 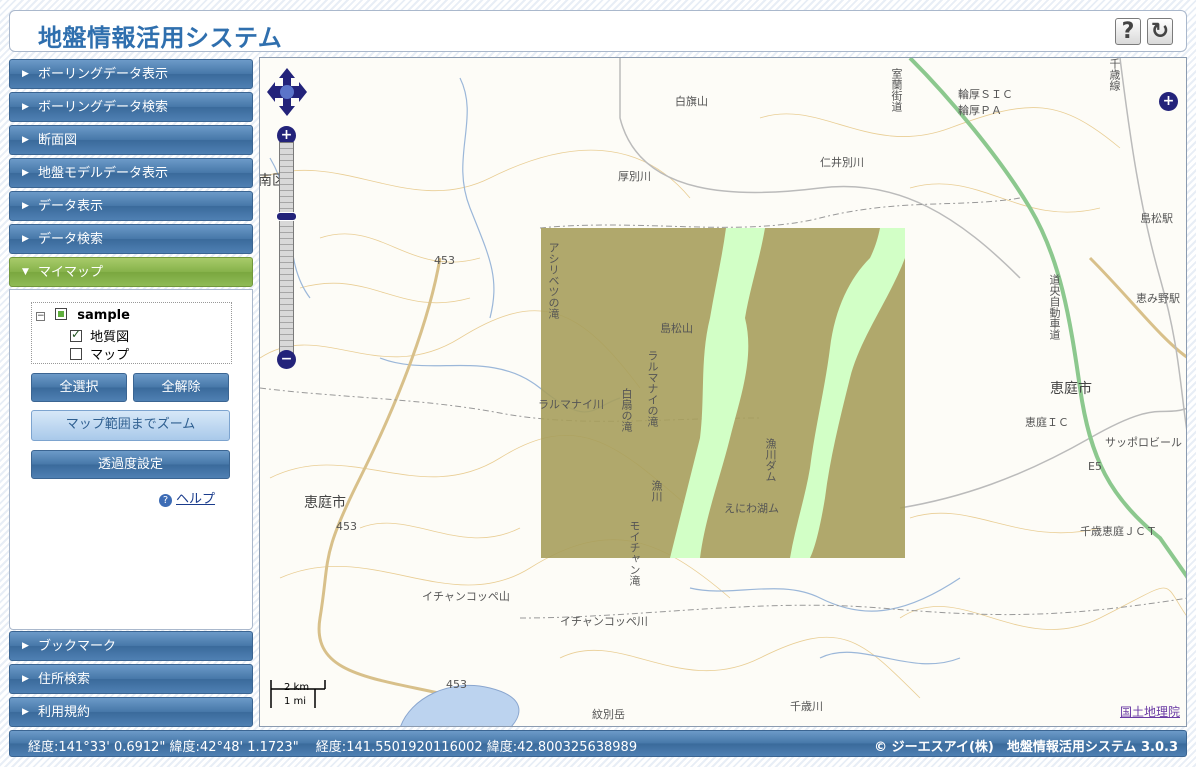 What do you see at coordinates (634, 176) in the screenshot?
I see `map-label: 厚別川` at bounding box center [634, 176].